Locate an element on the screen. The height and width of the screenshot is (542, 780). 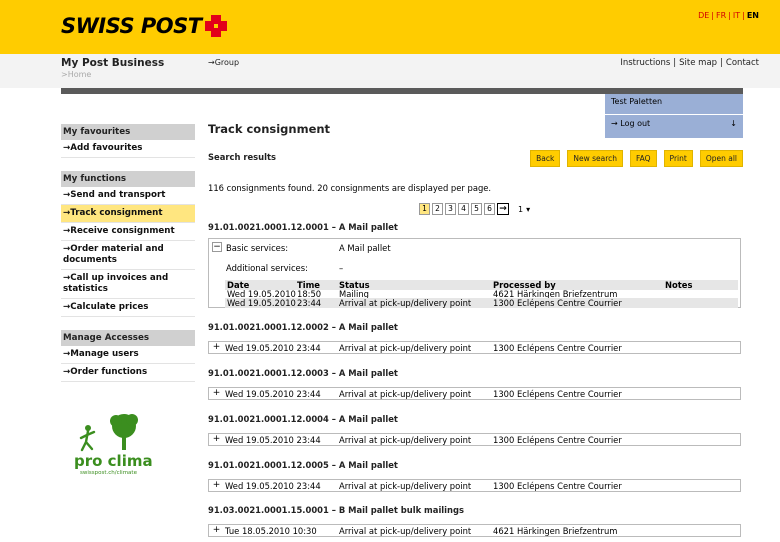
basic-services-label: Basic services: is located at coordinates (257, 248).